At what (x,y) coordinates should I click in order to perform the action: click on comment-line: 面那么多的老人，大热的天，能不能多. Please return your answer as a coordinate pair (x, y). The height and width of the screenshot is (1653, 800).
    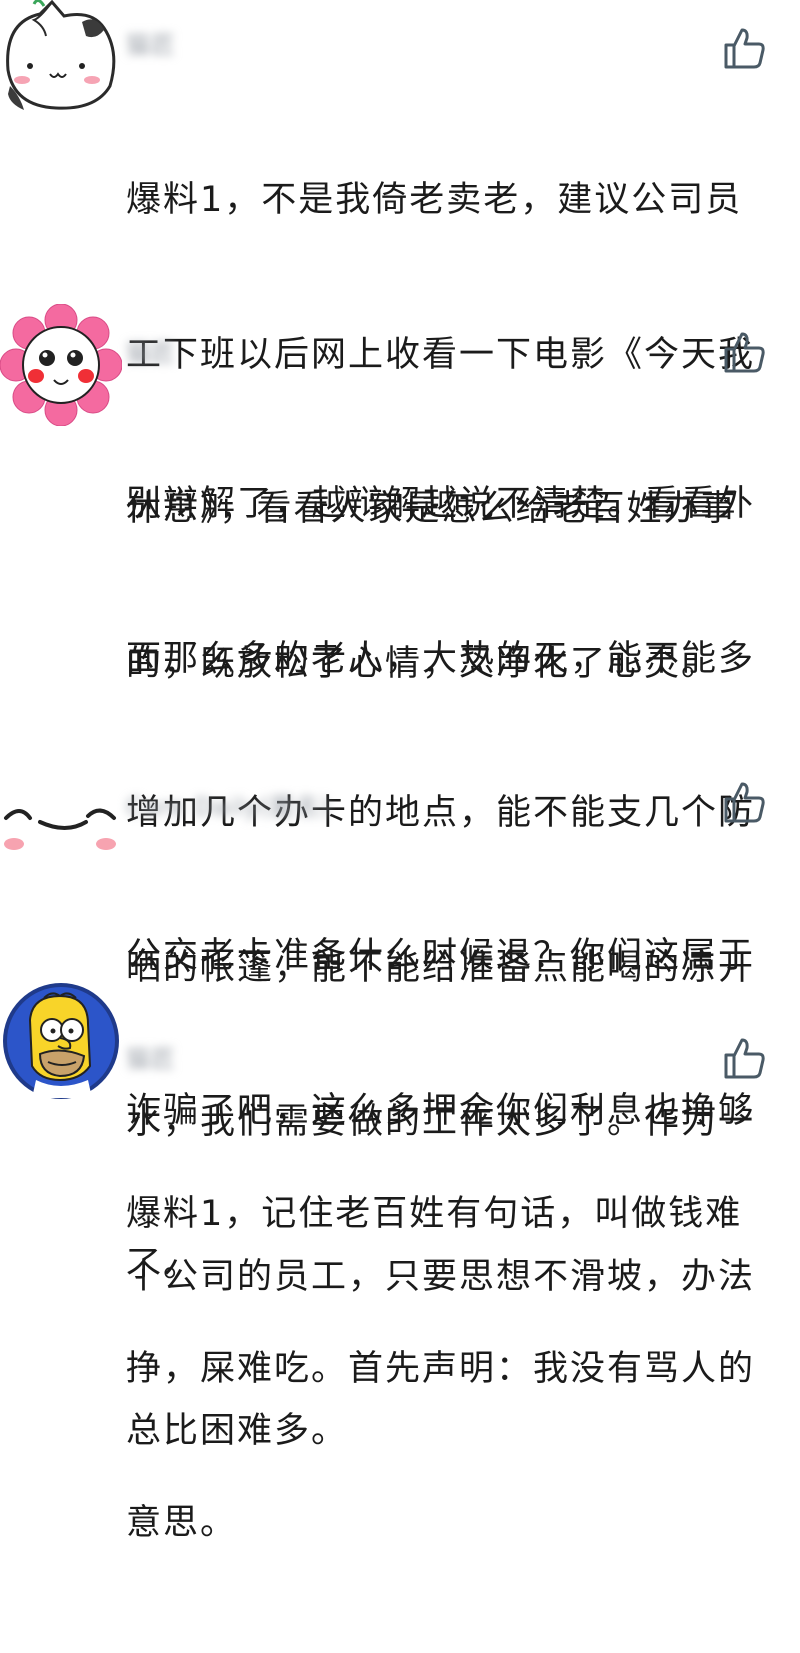
    Looking at the image, I should click on (441, 658).